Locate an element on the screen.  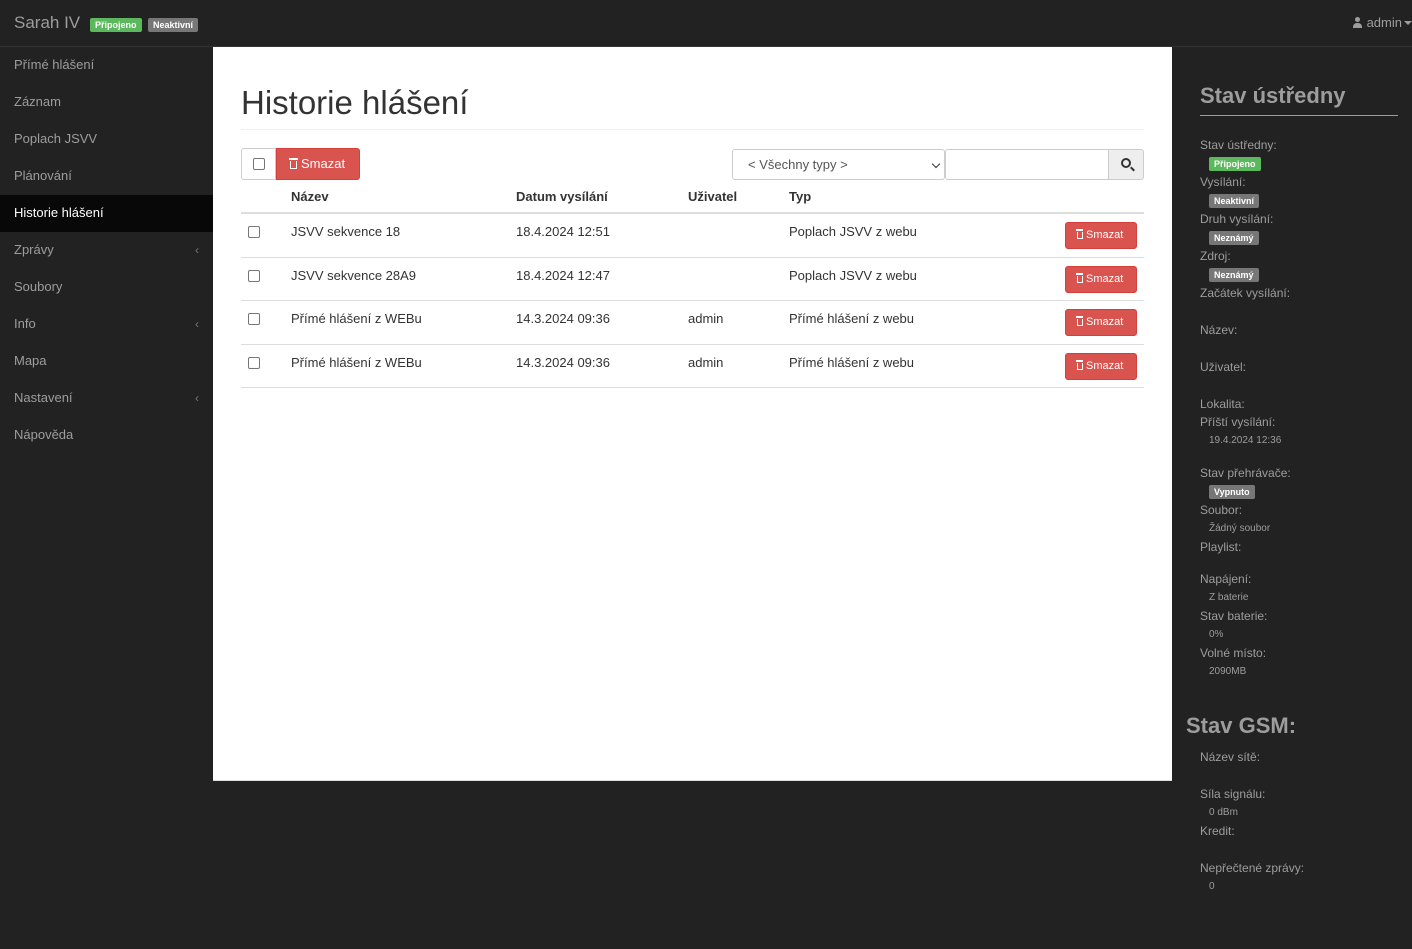
table-toolbar: Smazat < Všechny typy > is located at coordinates (692, 164).